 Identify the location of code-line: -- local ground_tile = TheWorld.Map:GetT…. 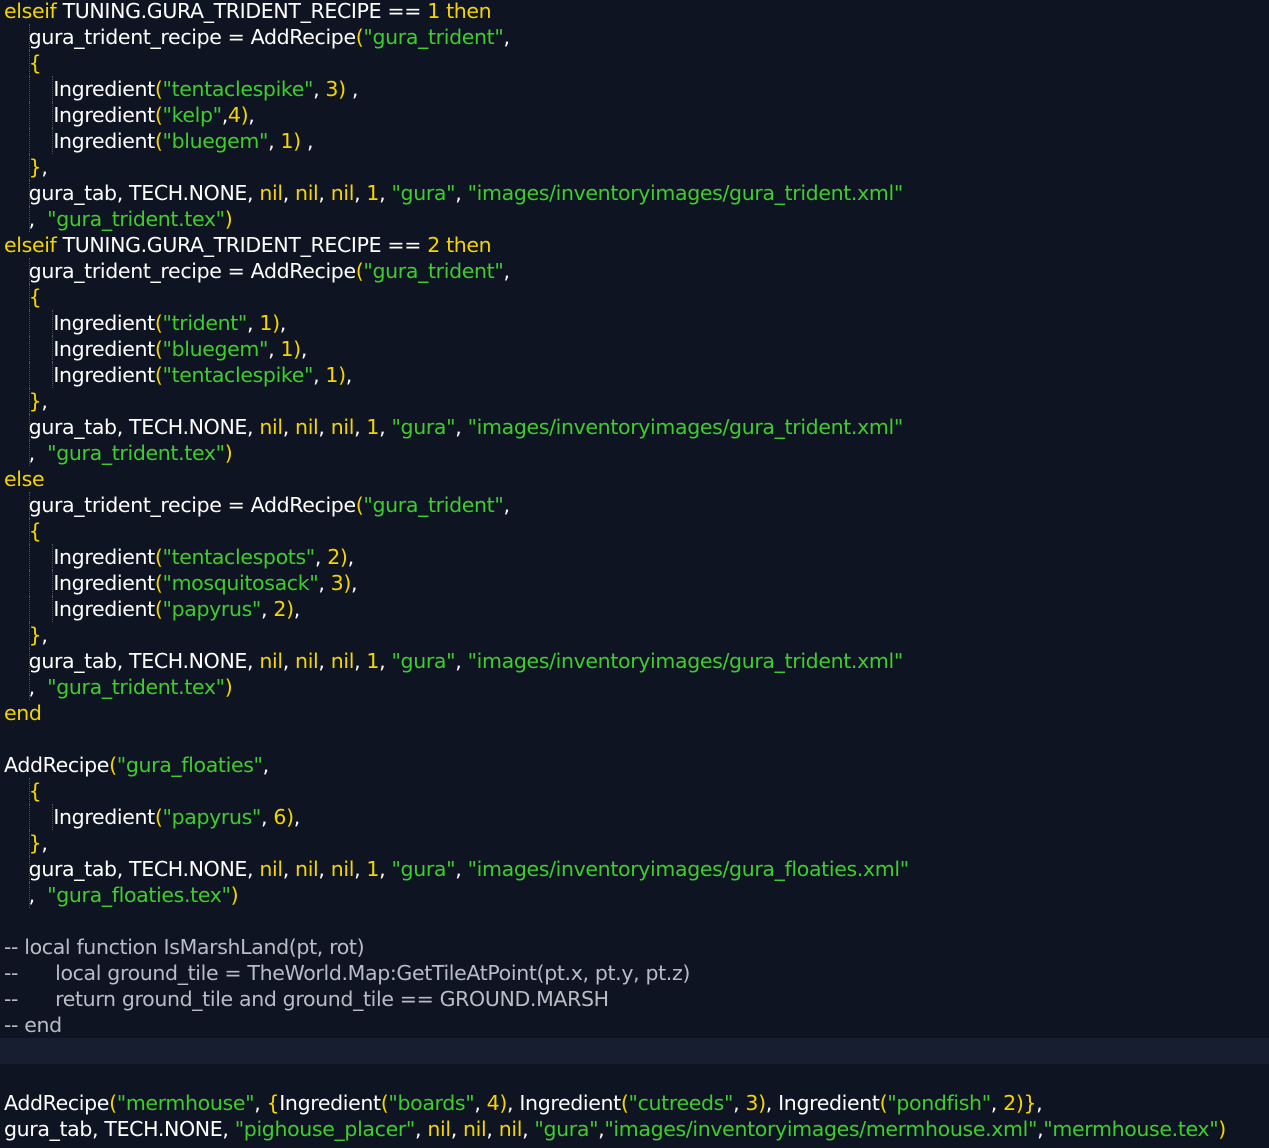
(634, 973).